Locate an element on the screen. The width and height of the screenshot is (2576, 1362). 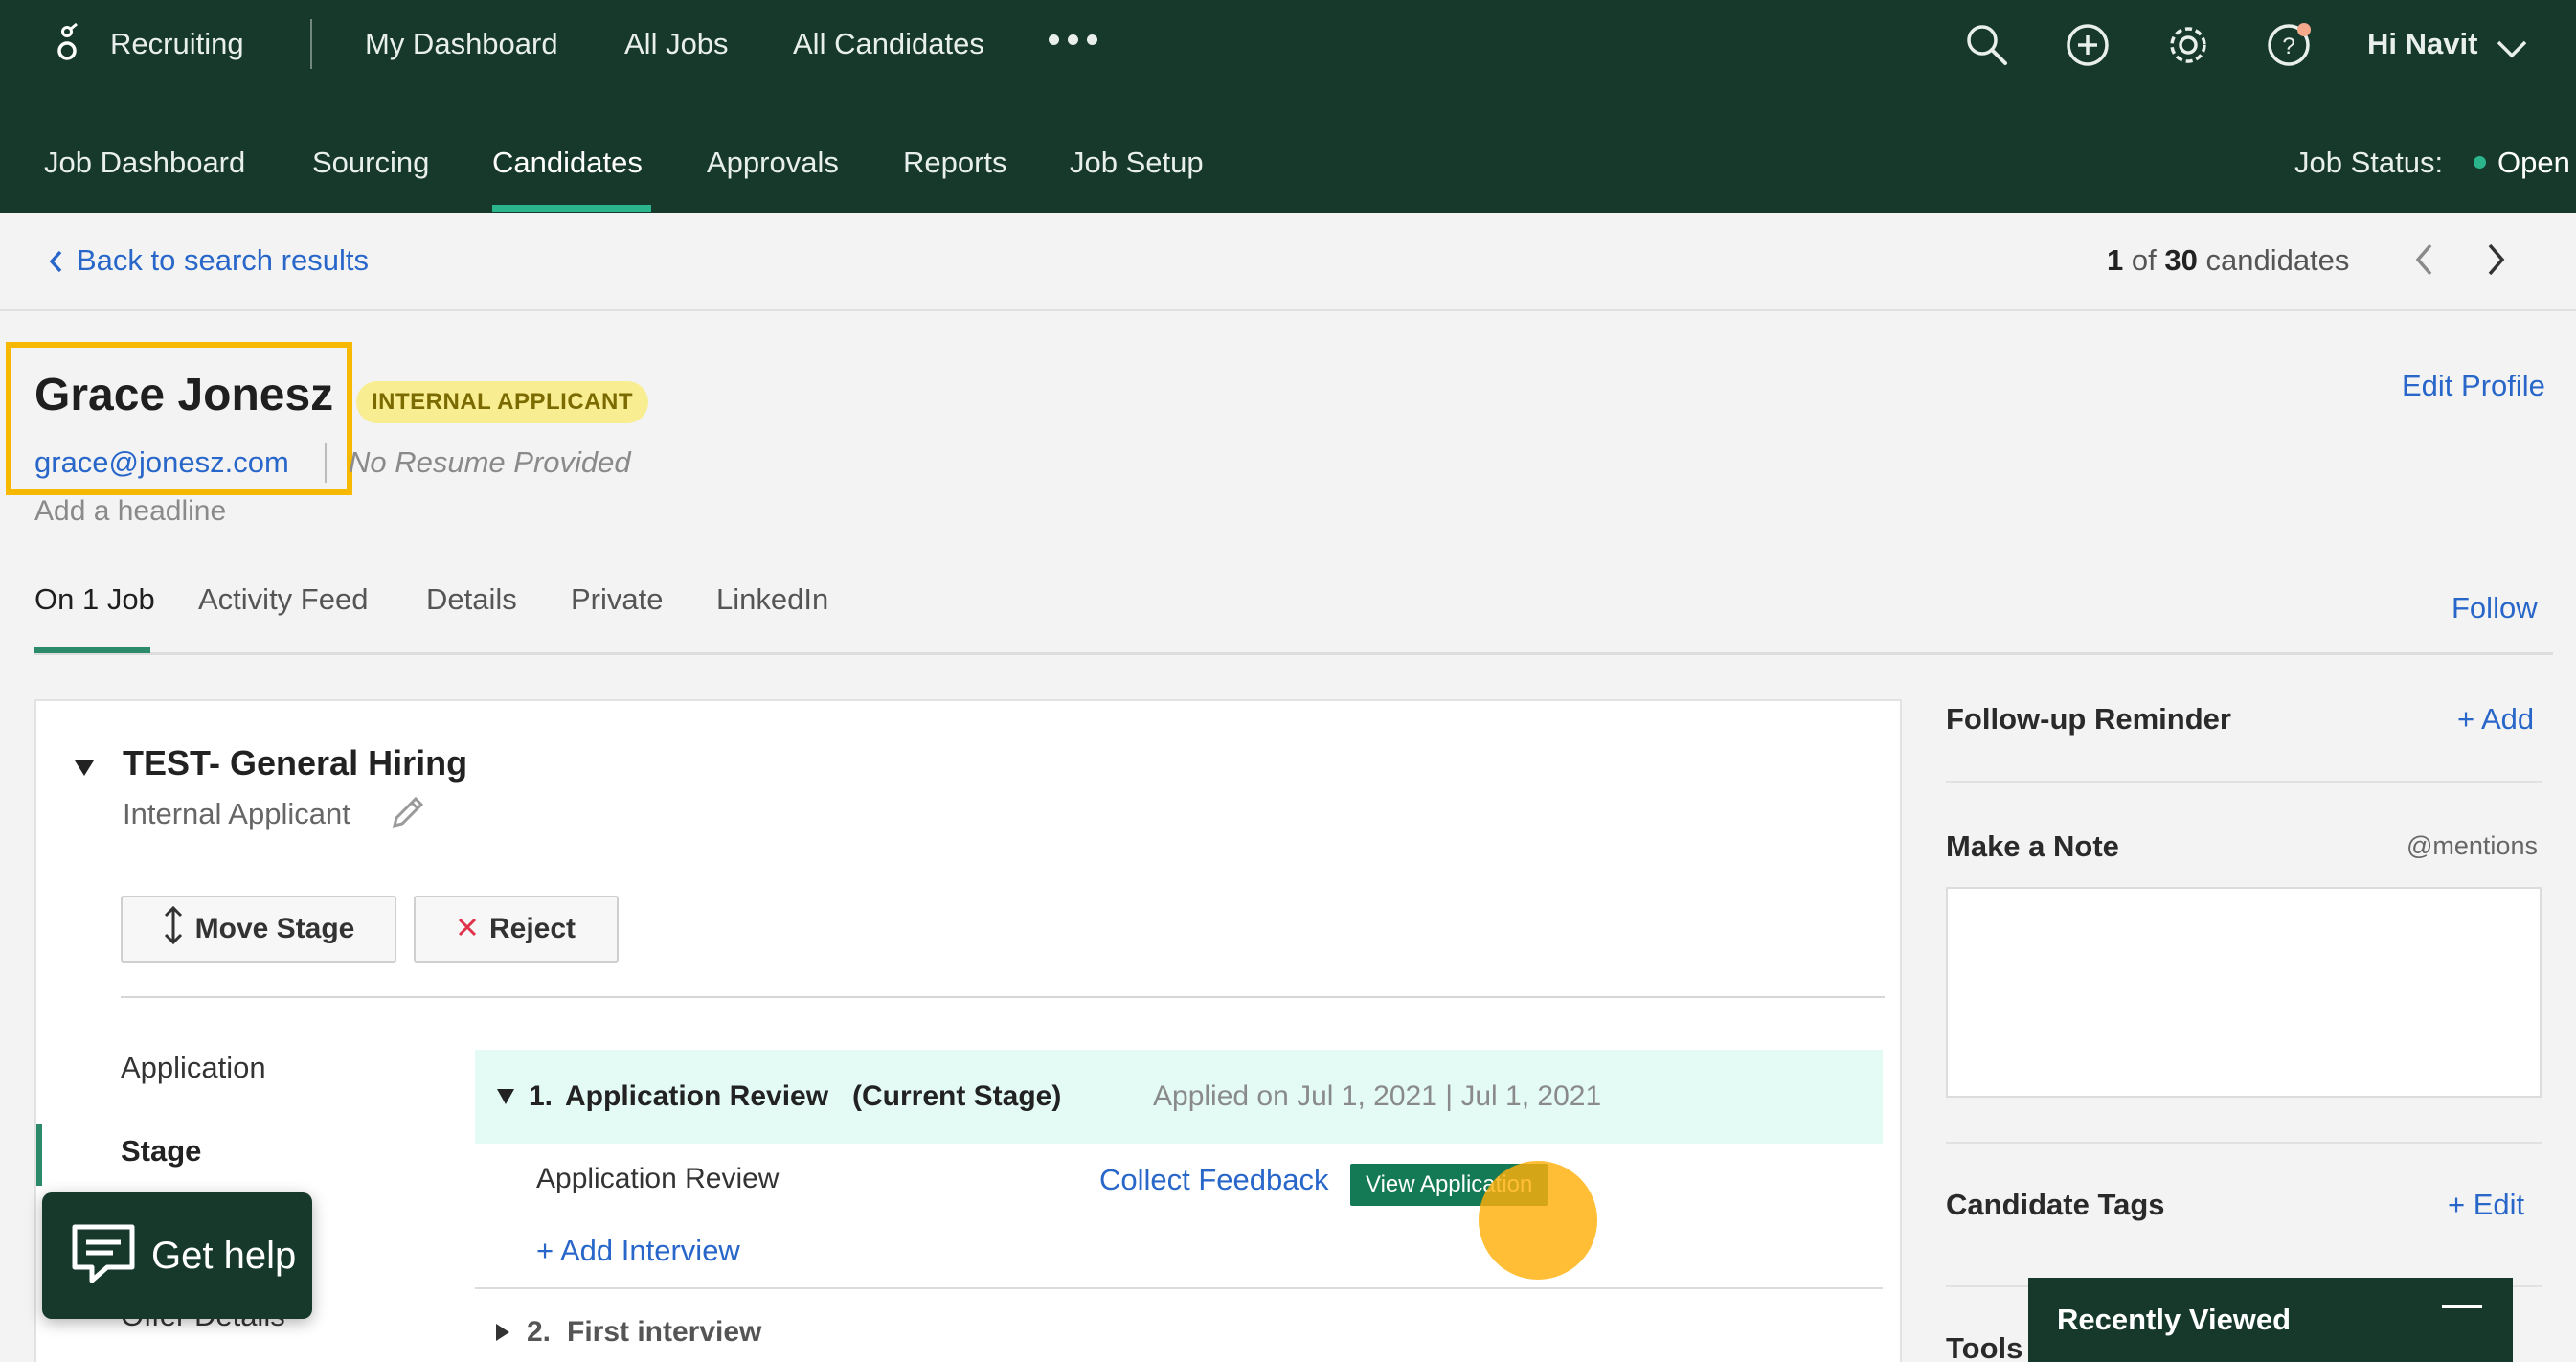
gear-icon is located at coordinates (2188, 45).